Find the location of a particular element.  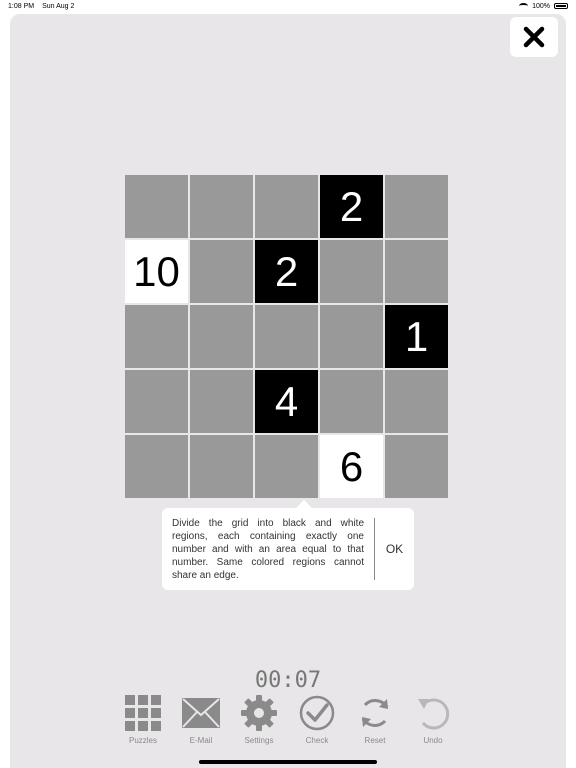

email-button: E-Mail is located at coordinates (201, 719).